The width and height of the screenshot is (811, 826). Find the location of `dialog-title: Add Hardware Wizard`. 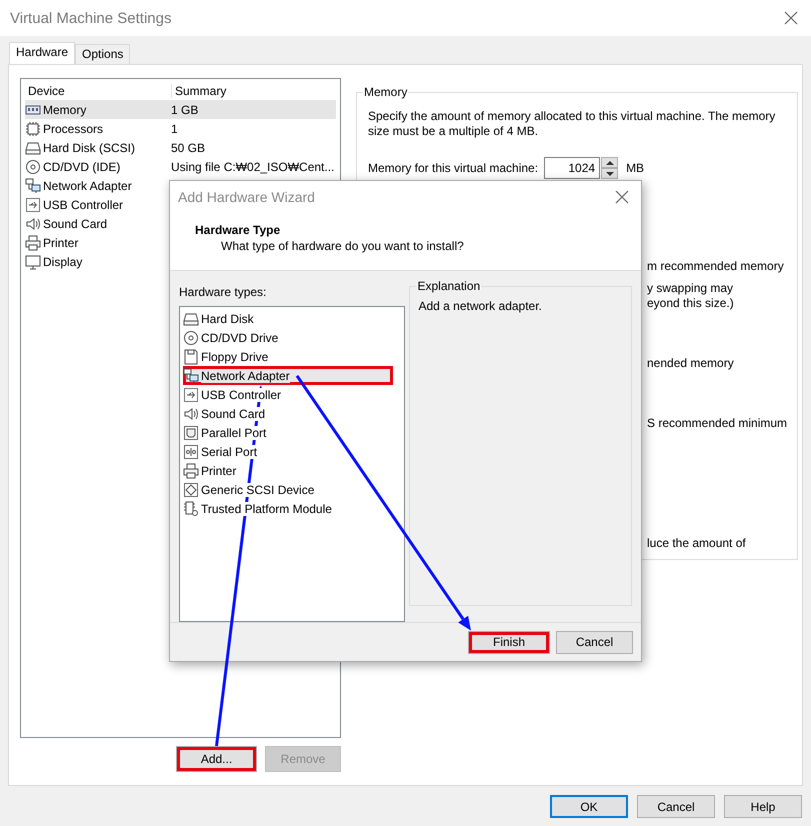

dialog-title: Add Hardware Wizard is located at coordinates (246, 197).